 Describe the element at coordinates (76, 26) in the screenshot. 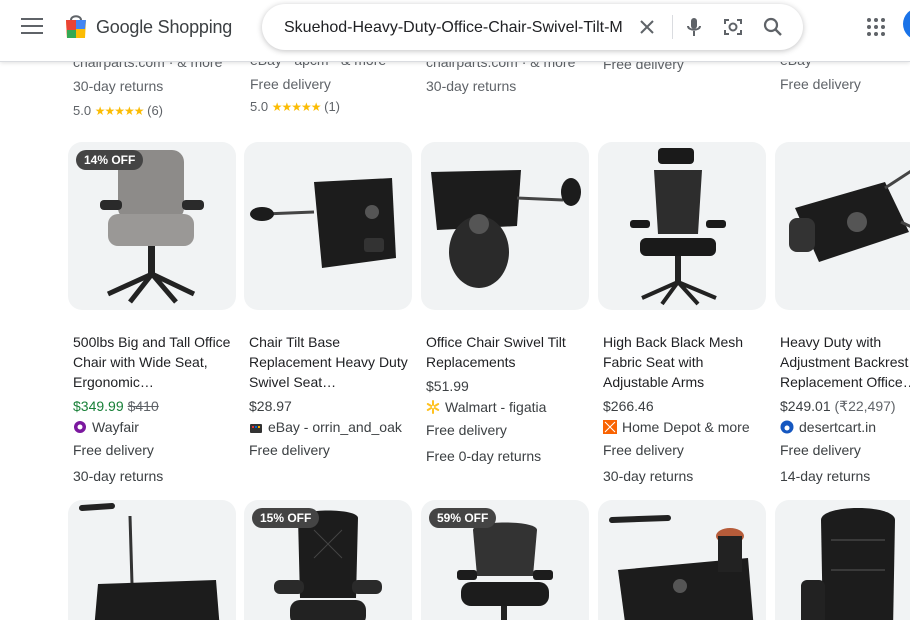

I see `shopping-bag-logo-icon` at that location.